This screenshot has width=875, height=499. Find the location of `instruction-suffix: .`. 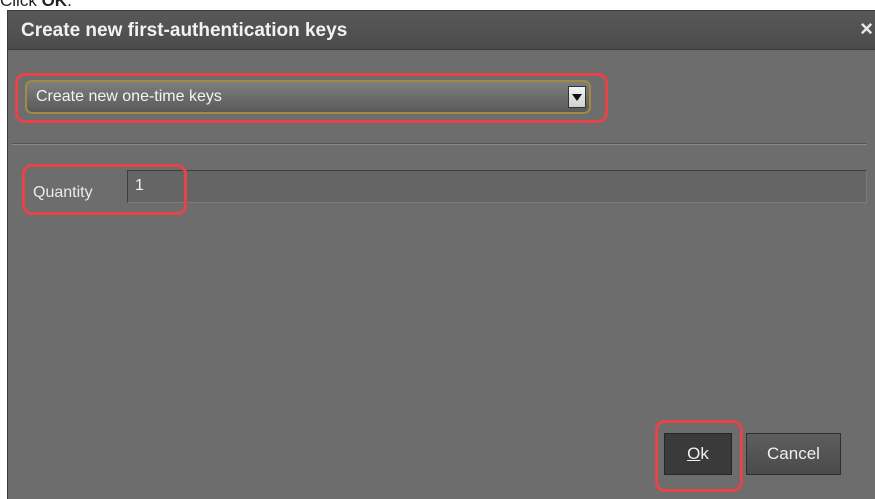

instruction-suffix: . is located at coordinates (69, 5).